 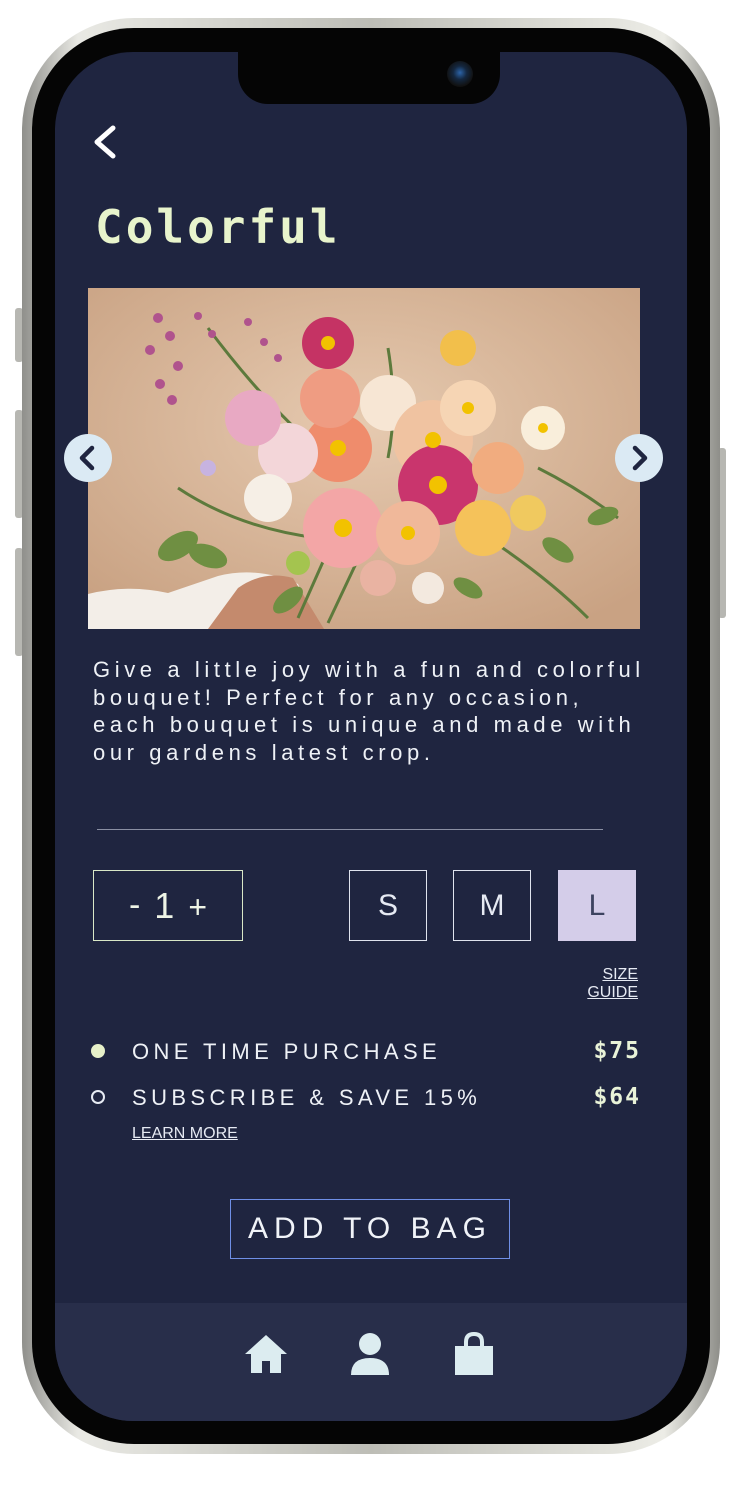 I want to click on quantity-value: 1, so click(x=164, y=905).